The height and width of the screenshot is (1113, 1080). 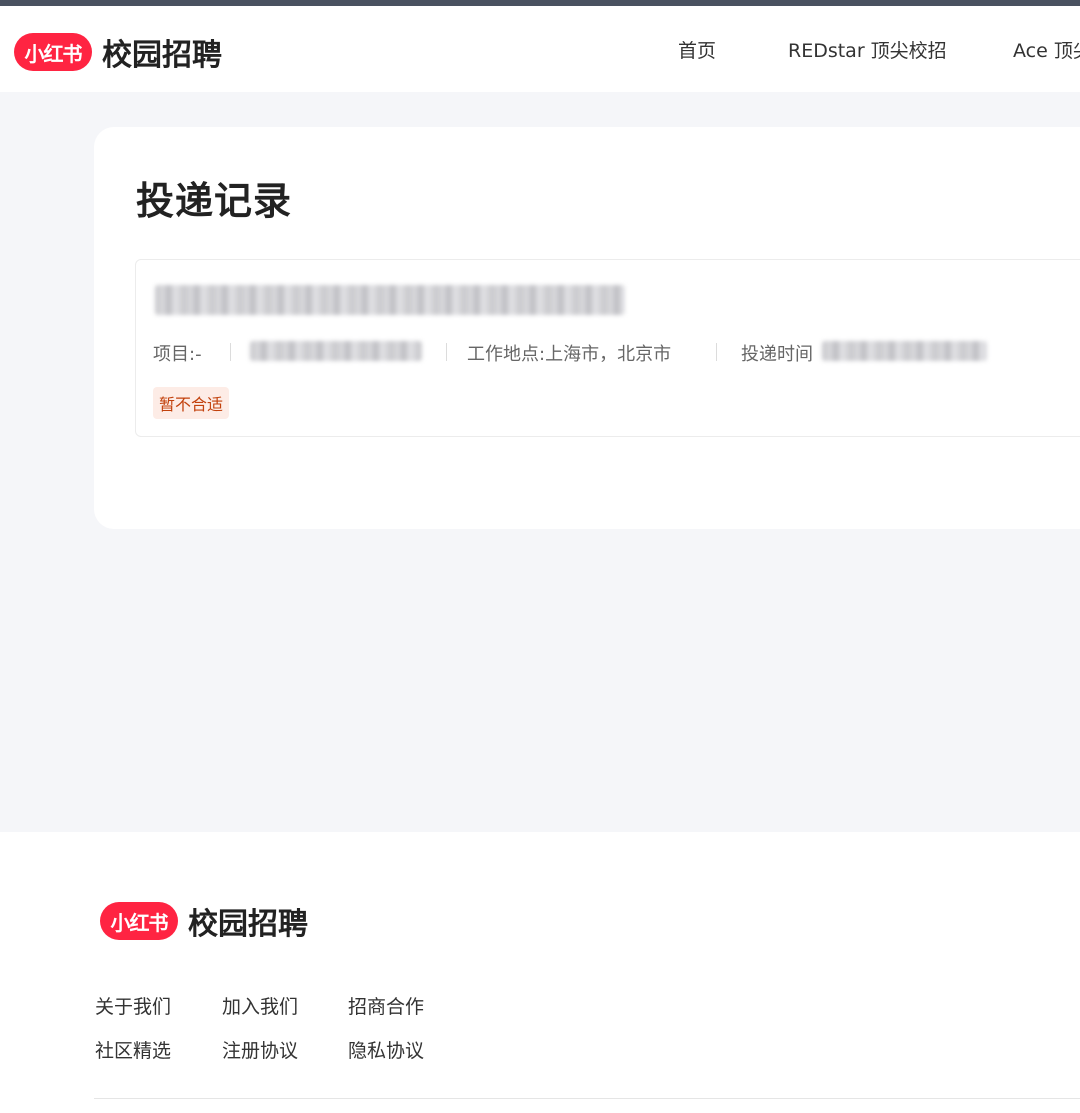 What do you see at coordinates (386, 1049) in the screenshot?
I see `footer-link-privacy: 隐私协议` at bounding box center [386, 1049].